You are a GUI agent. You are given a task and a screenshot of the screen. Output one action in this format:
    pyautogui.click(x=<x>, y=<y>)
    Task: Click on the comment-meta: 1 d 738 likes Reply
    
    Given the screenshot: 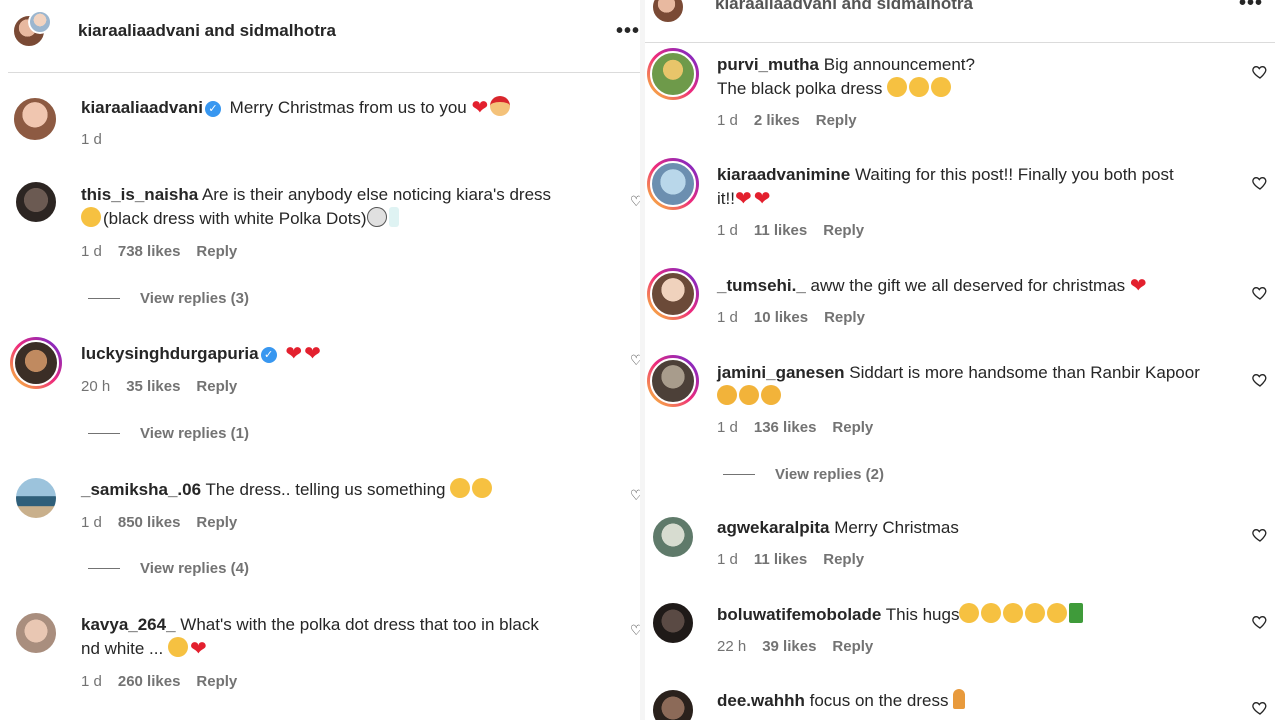 What is the action you would take?
    pyautogui.click(x=159, y=251)
    